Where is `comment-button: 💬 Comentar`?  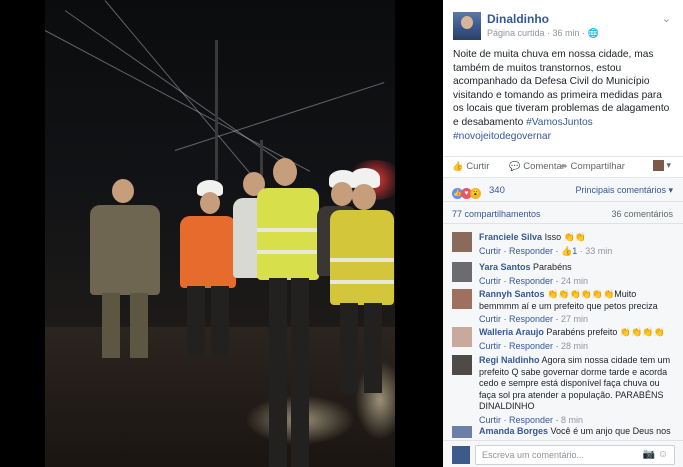 comment-button: 💬 Comentar is located at coordinates (537, 166).